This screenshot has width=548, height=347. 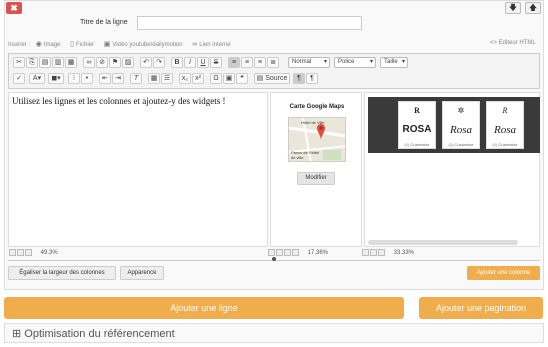 What do you see at coordinates (177, 62) in the screenshot?
I see `bold-icon: B` at bounding box center [177, 62].